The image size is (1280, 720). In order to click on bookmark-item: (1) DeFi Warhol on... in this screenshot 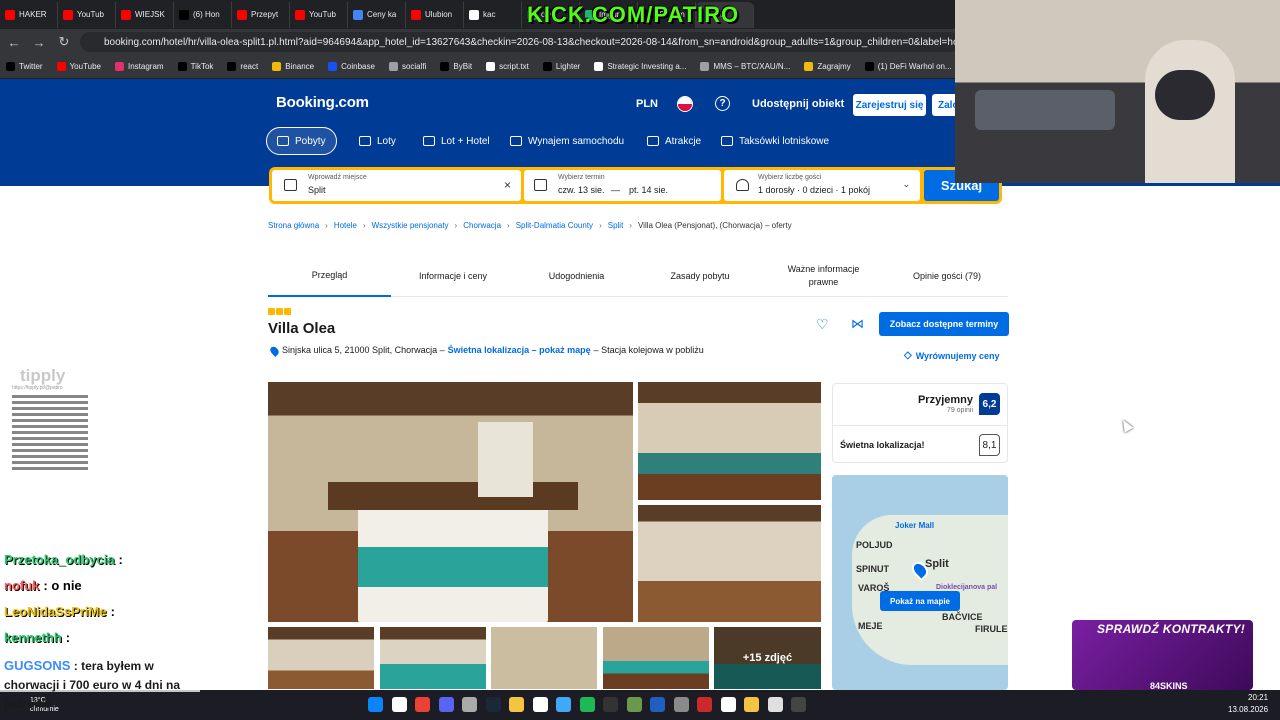, I will do `click(908, 66)`.